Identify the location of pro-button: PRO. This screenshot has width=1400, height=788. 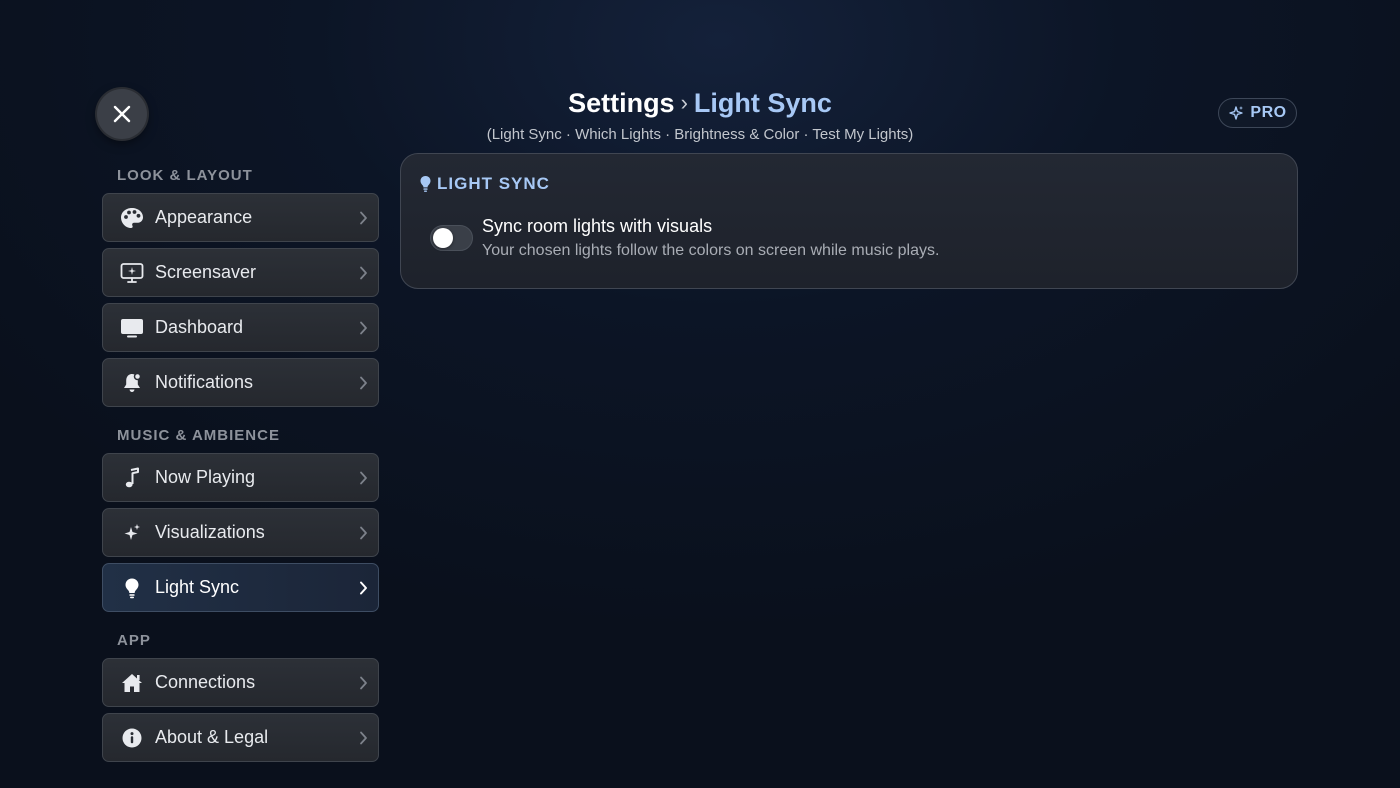
(1257, 113).